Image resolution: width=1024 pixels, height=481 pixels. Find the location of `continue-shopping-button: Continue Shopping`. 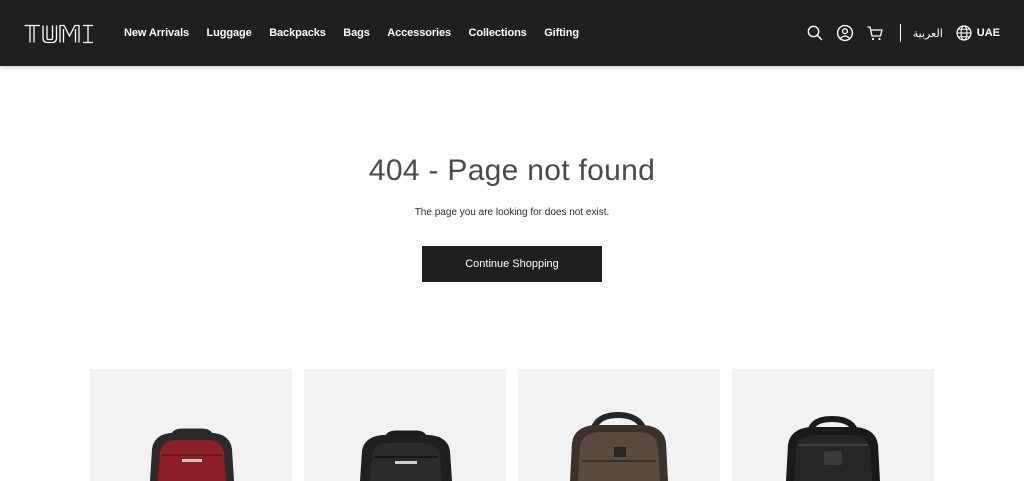

continue-shopping-button: Continue Shopping is located at coordinates (512, 264).